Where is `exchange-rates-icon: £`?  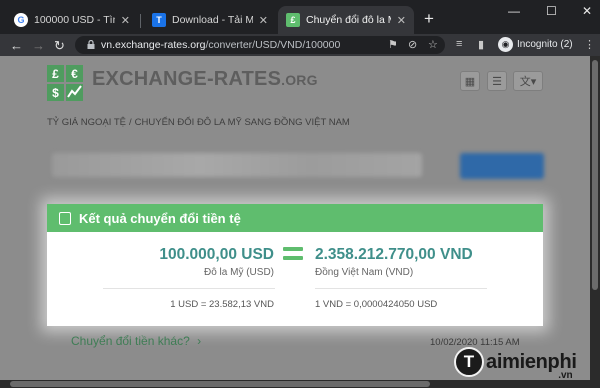 exchange-rates-icon: £ is located at coordinates (293, 20).